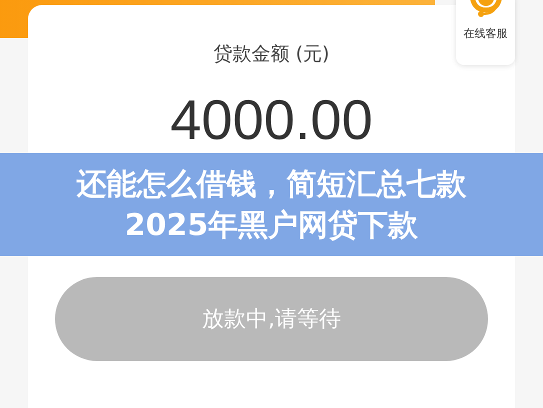  I want to click on customer-service-button: 在线客服, so click(485, 32).